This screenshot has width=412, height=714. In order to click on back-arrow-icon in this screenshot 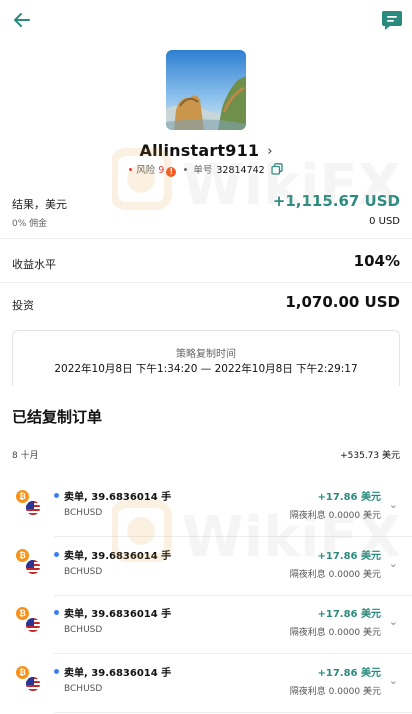, I will do `click(22, 20)`.